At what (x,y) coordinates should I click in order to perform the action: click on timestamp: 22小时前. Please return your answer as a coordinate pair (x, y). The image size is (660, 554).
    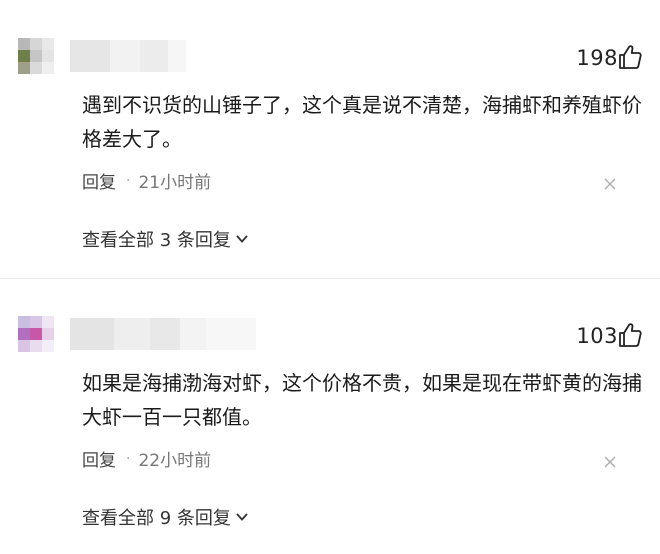
    Looking at the image, I should click on (175, 461).